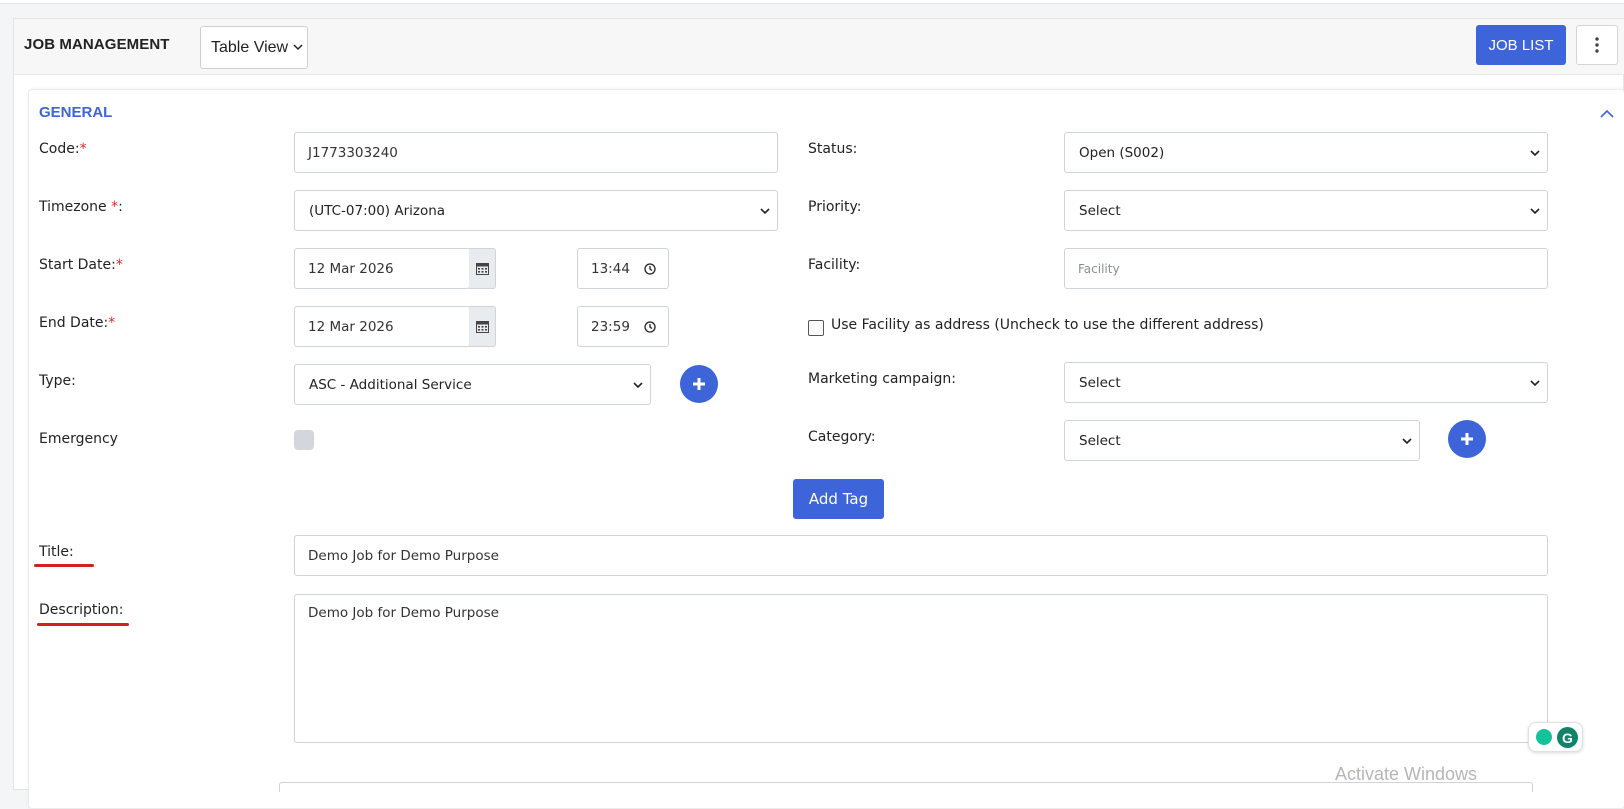 This screenshot has height=809, width=1624. What do you see at coordinates (1100, 440) in the screenshot?
I see `category-value: Select` at bounding box center [1100, 440].